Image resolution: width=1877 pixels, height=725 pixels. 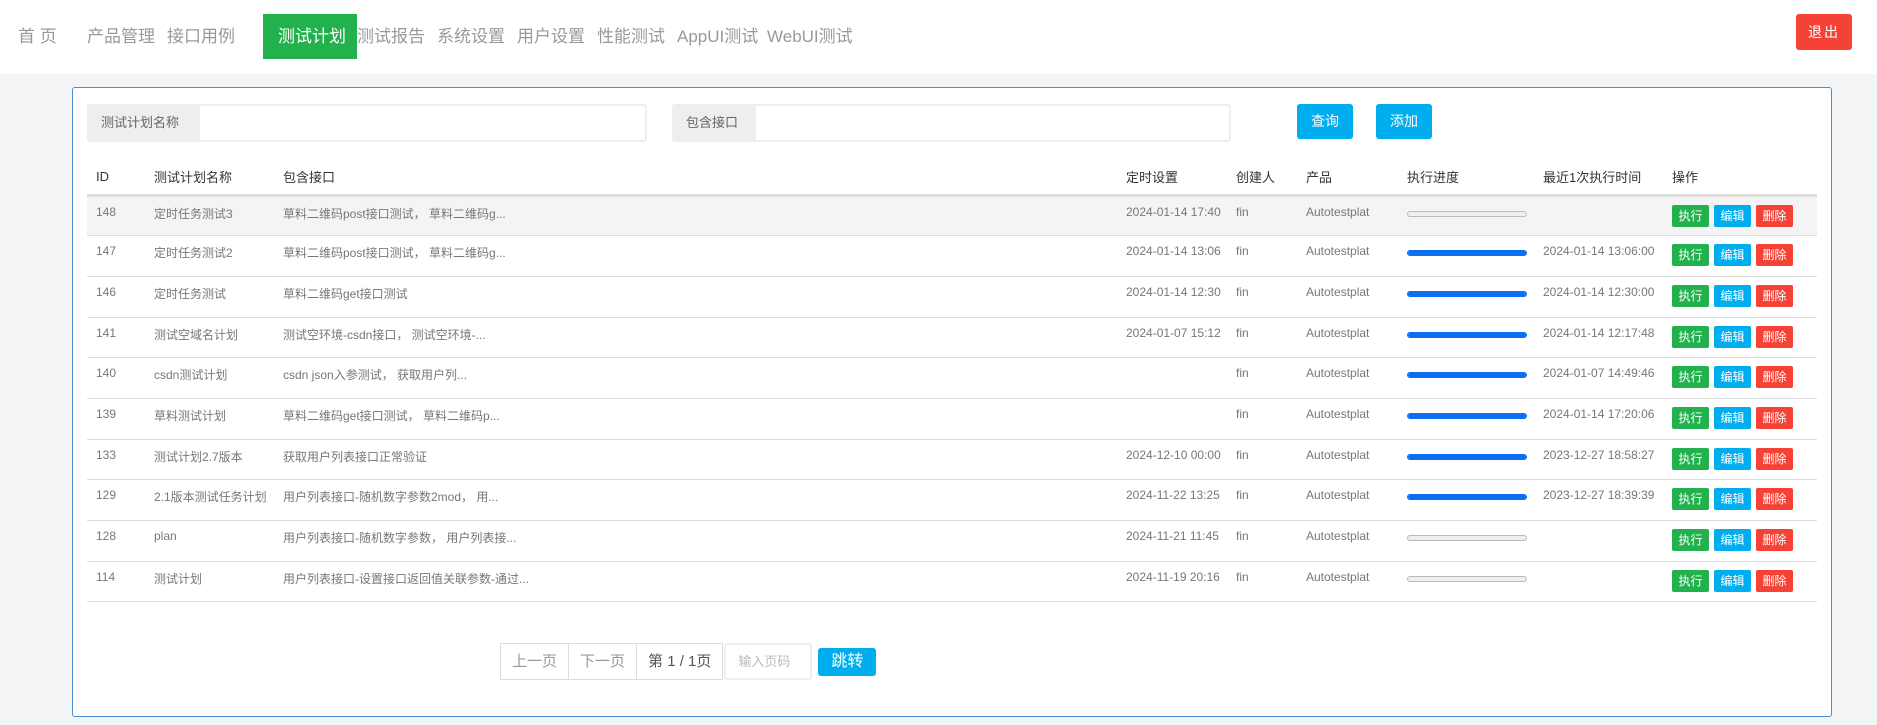 I want to click on plan-id: 148, so click(x=116, y=216).